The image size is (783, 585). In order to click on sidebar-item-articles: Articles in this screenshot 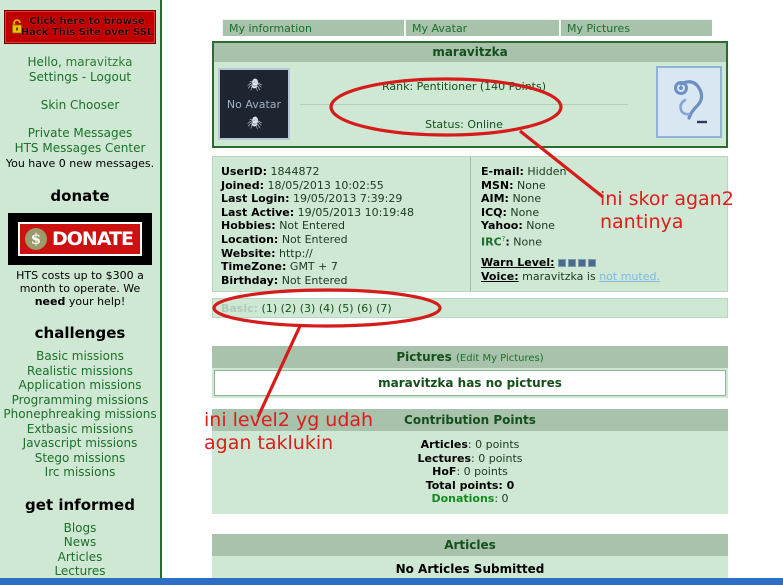, I will do `click(80, 557)`.